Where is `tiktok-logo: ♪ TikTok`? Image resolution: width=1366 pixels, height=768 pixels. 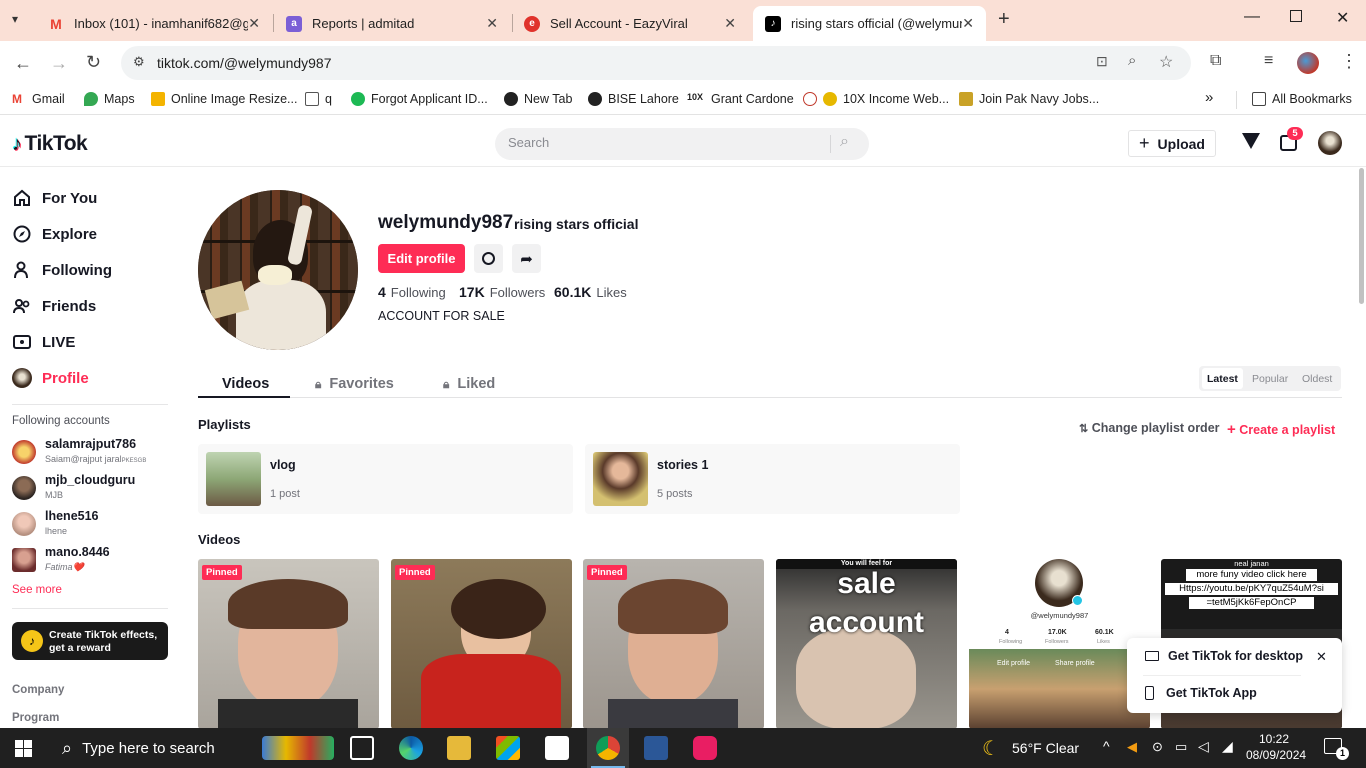
tiktok-logo: ♪ TikTok is located at coordinates (50, 144).